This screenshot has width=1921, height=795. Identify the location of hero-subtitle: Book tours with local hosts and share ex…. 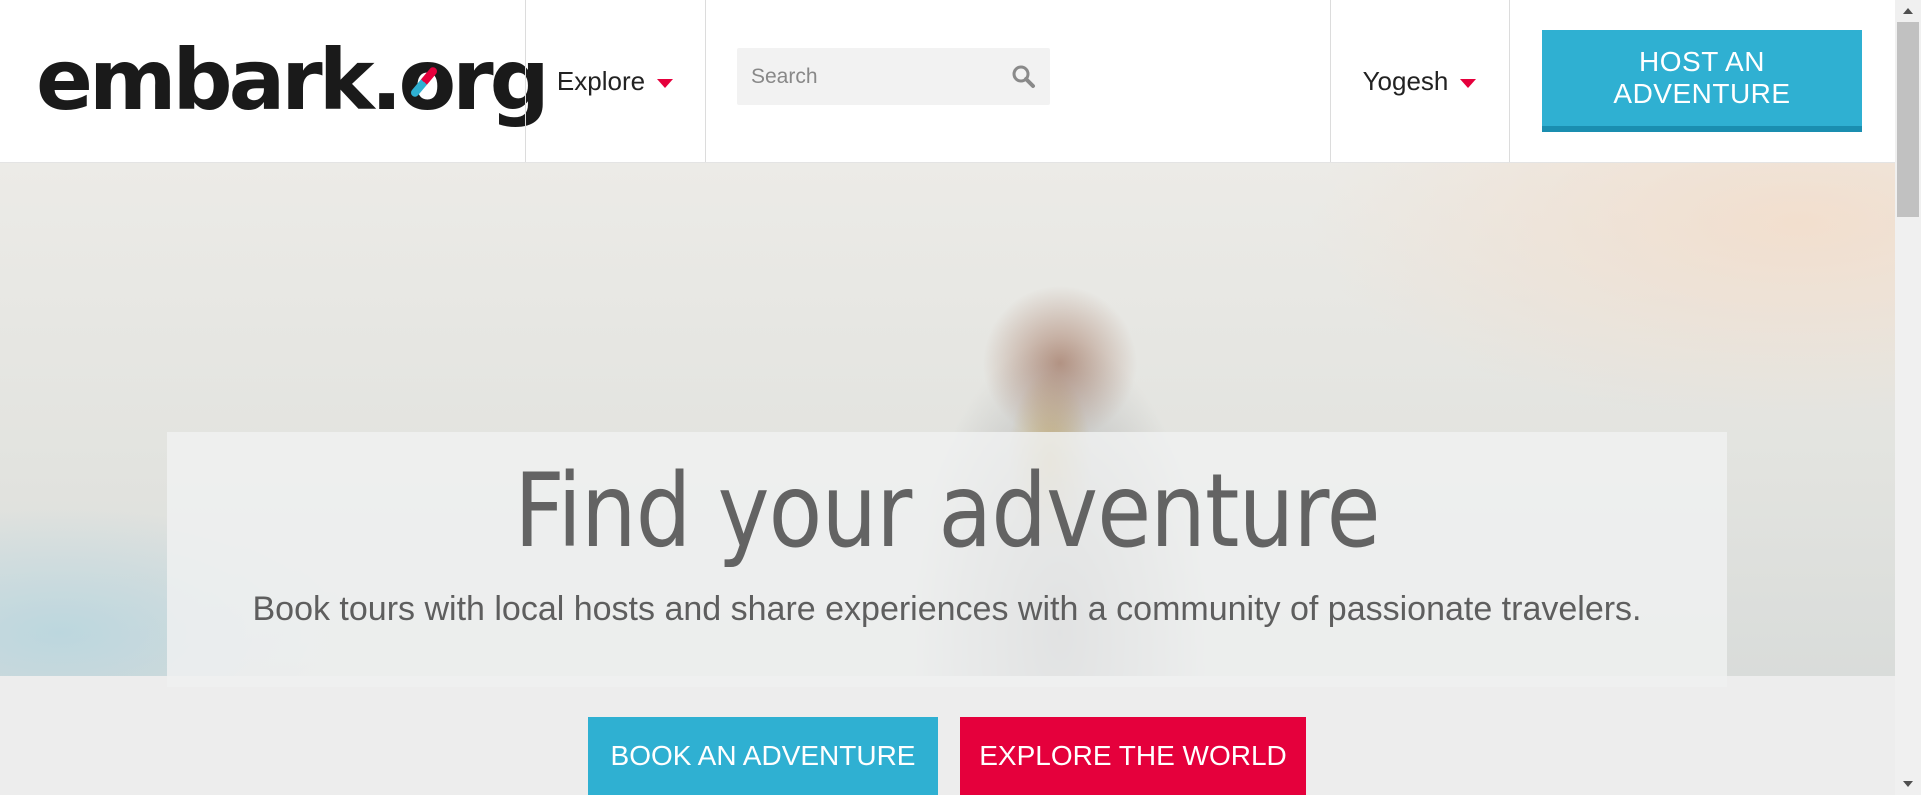
(947, 609).